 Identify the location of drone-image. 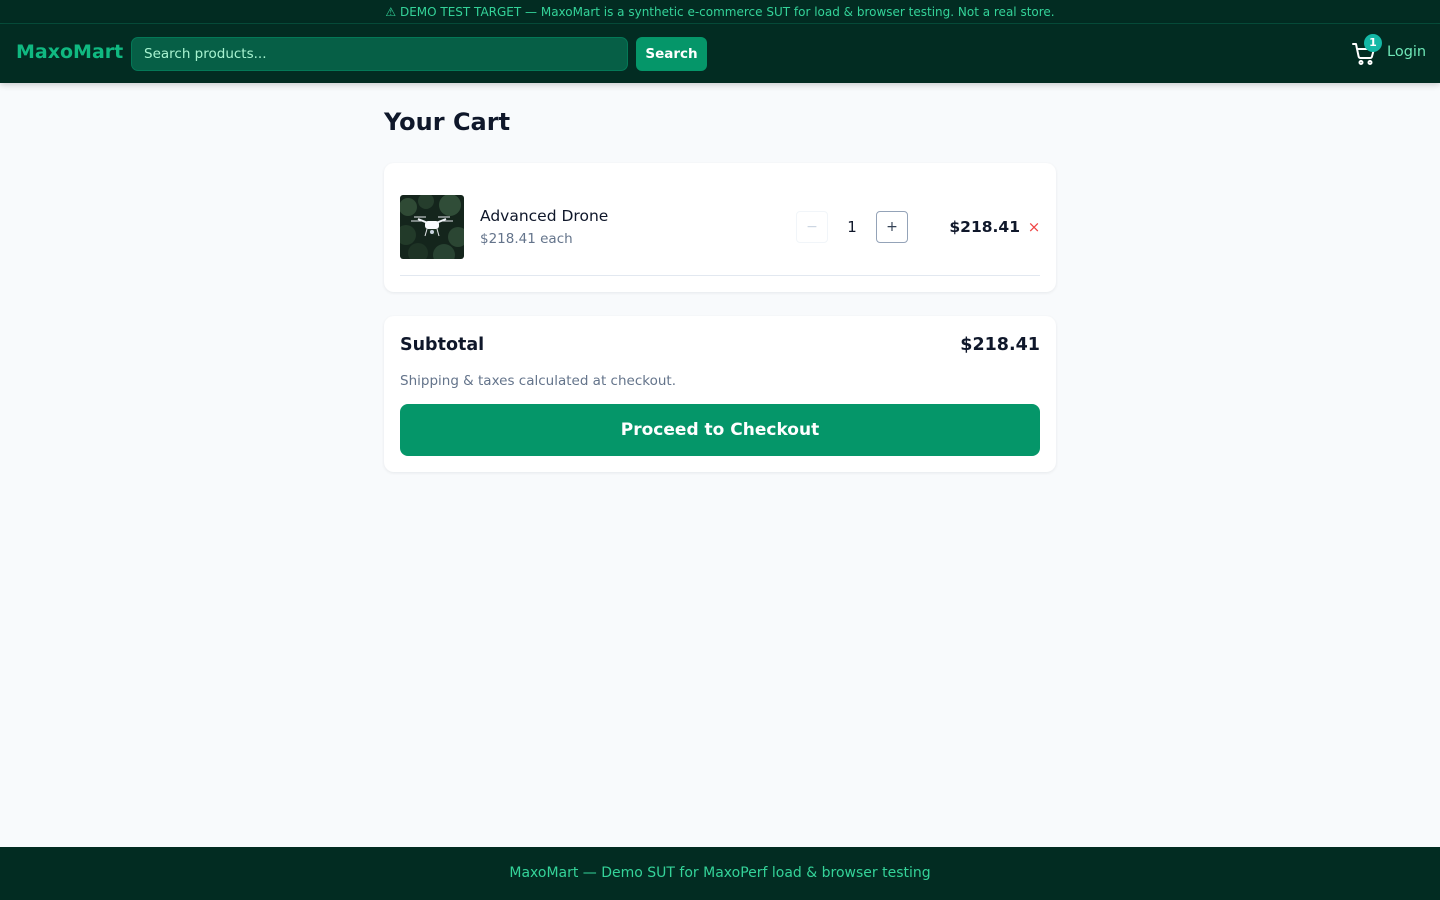
(432, 227).